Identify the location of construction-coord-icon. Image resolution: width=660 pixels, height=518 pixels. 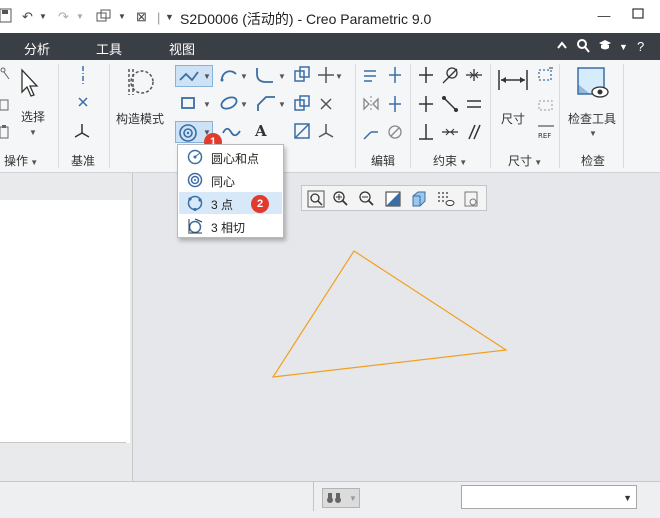
(326, 132).